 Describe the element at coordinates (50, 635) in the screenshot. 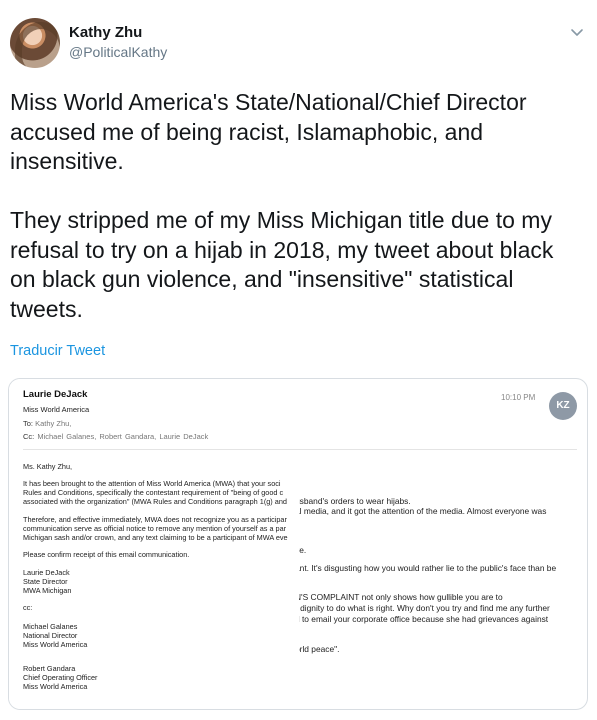

I see `letter-line: National Director` at that location.